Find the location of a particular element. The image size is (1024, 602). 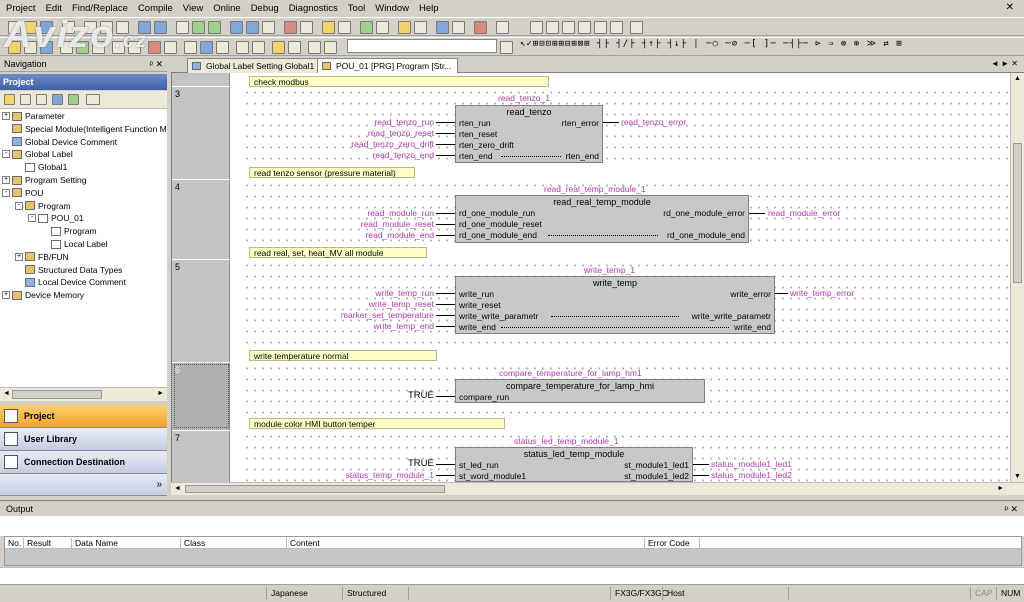

input-variable: read_module_run is located at coordinates (400, 213).